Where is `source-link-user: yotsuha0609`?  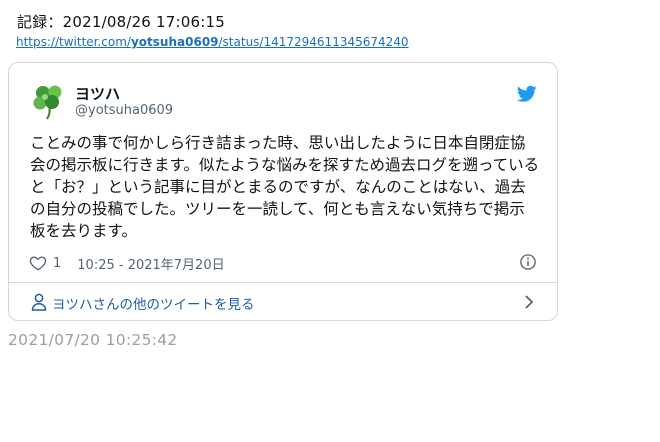 source-link-user: yotsuha0609 is located at coordinates (174, 42).